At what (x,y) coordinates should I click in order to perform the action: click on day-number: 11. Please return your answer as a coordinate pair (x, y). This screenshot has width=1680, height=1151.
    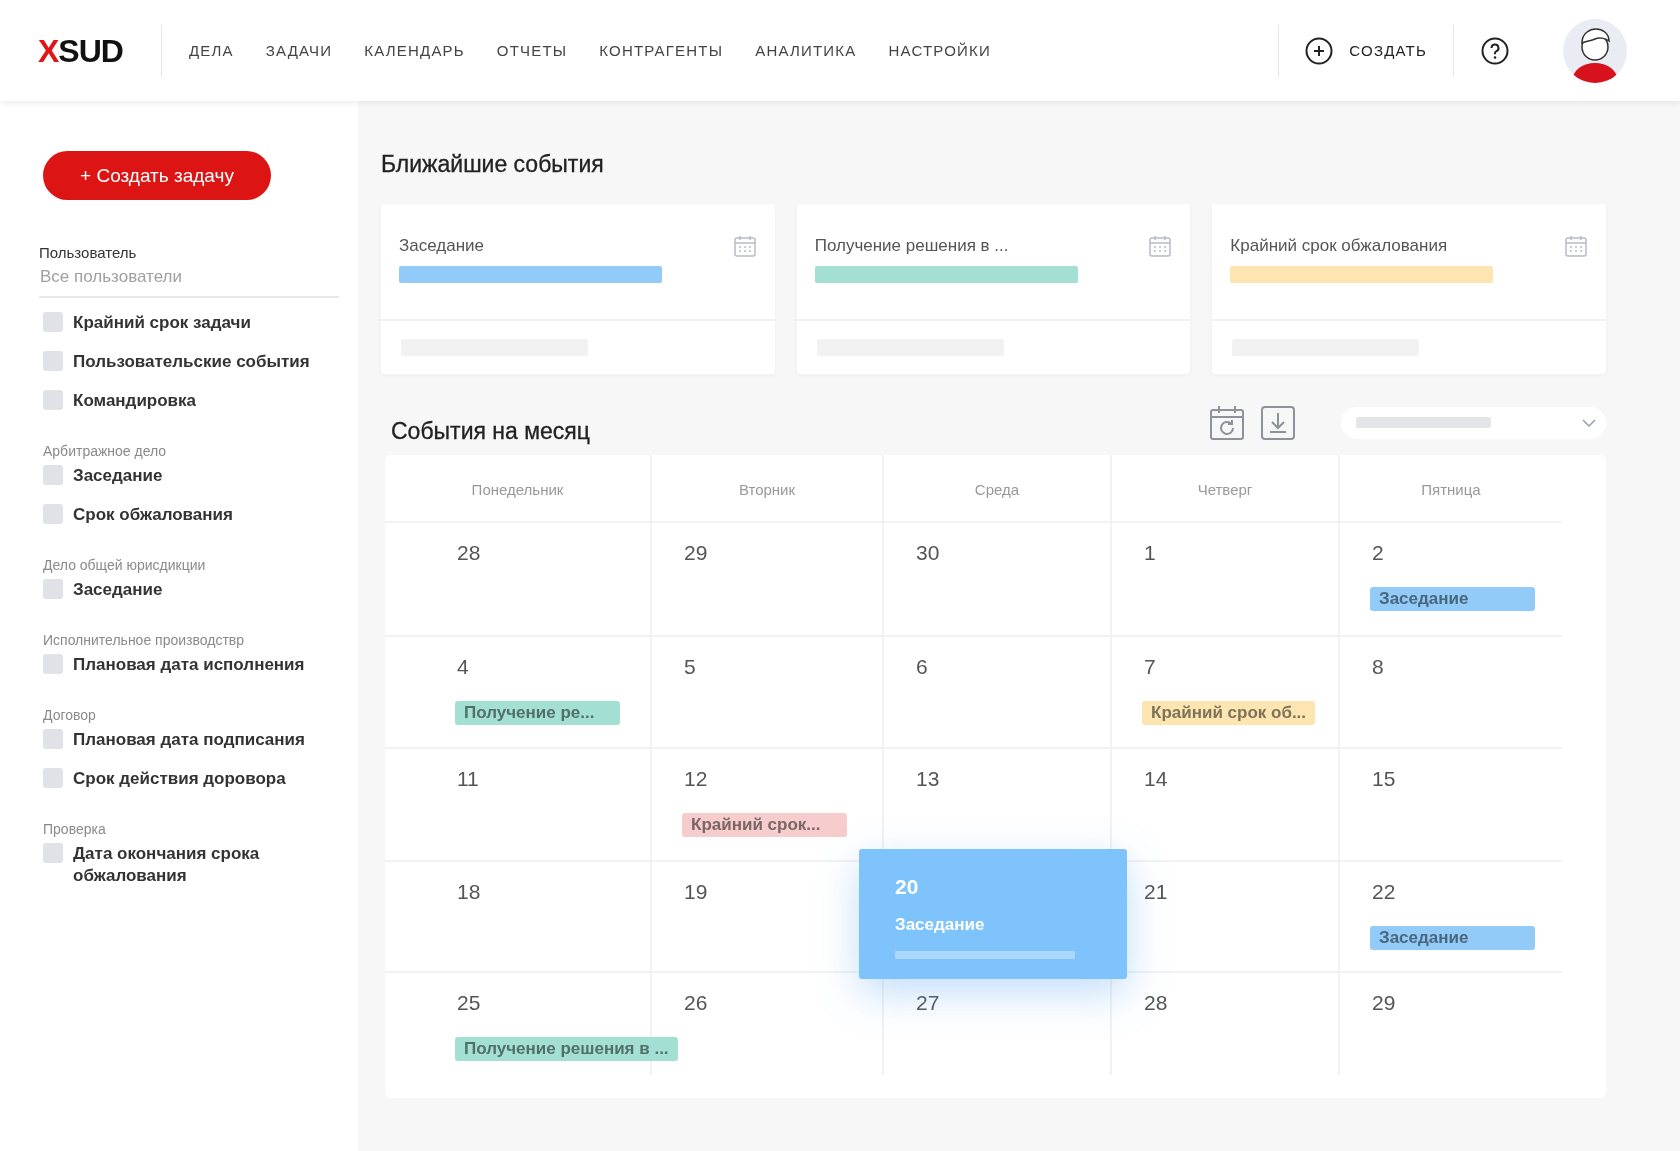
    Looking at the image, I should click on (468, 779).